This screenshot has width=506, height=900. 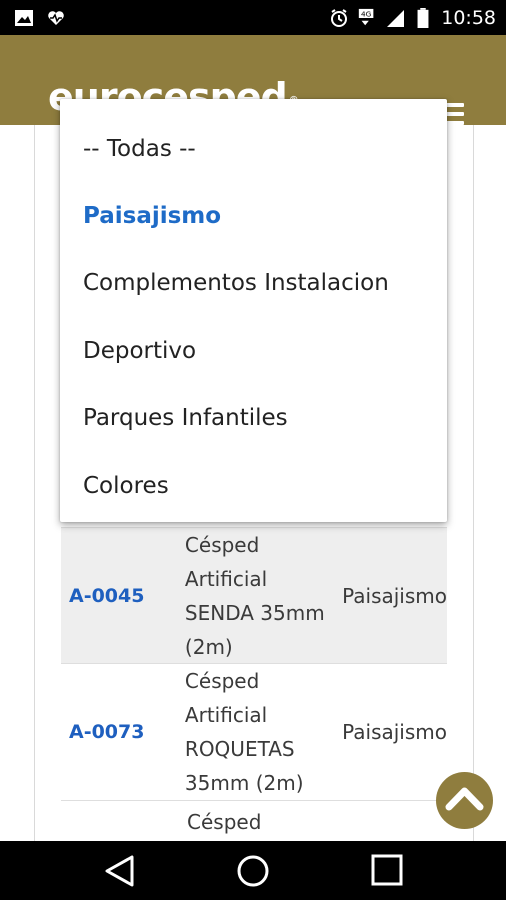 I want to click on dropdown-option-parques-infantiles: Parques Infantiles, so click(x=185, y=418).